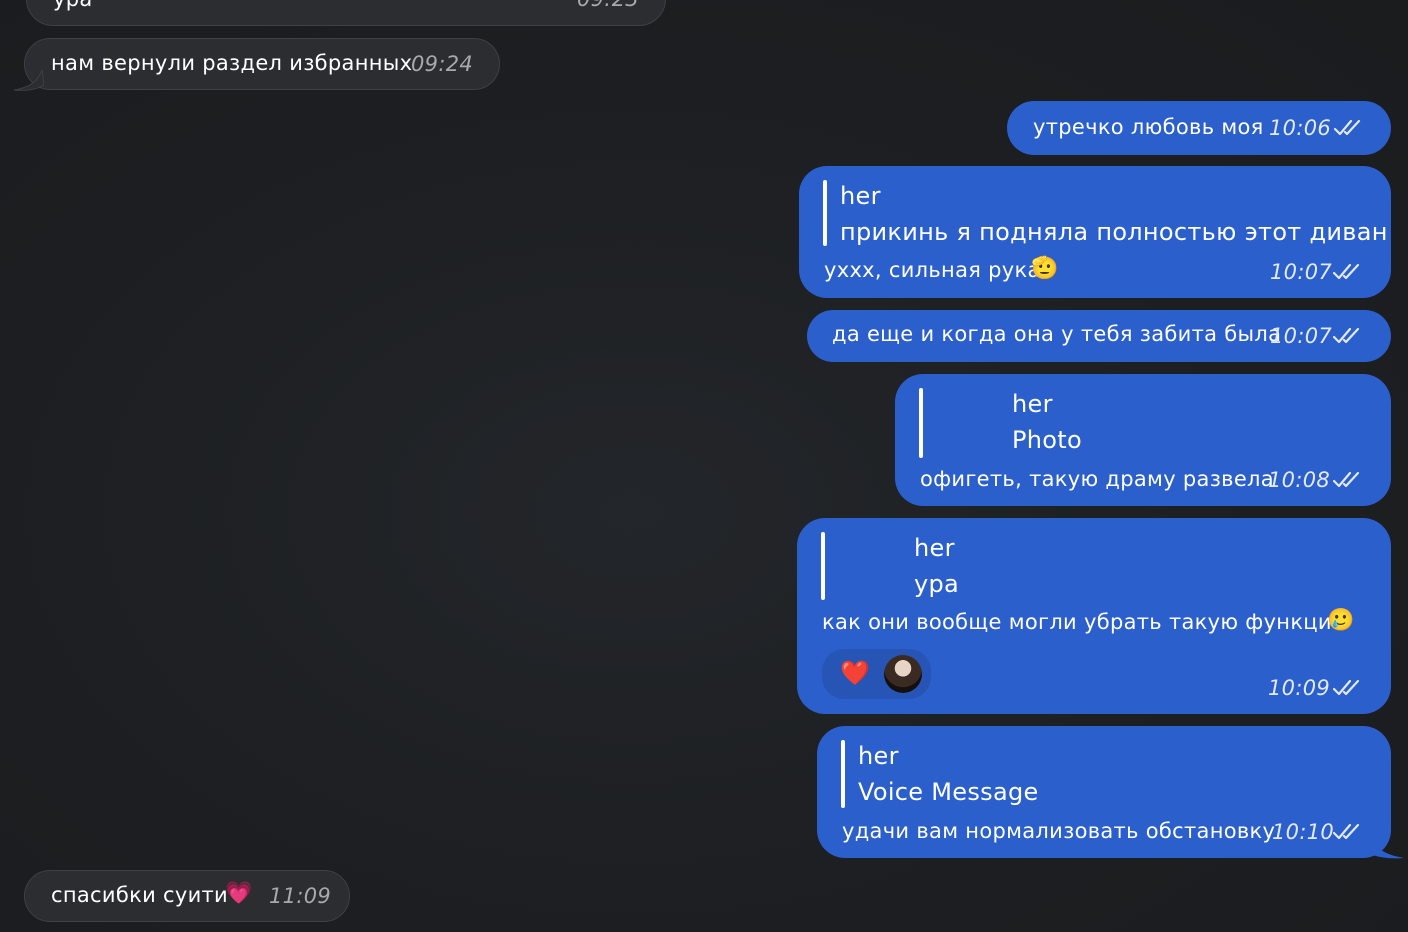 This screenshot has width=1408, height=932. Describe the element at coordinates (932, 270) in the screenshot. I see `message-text: уххх, сильная рука` at that location.